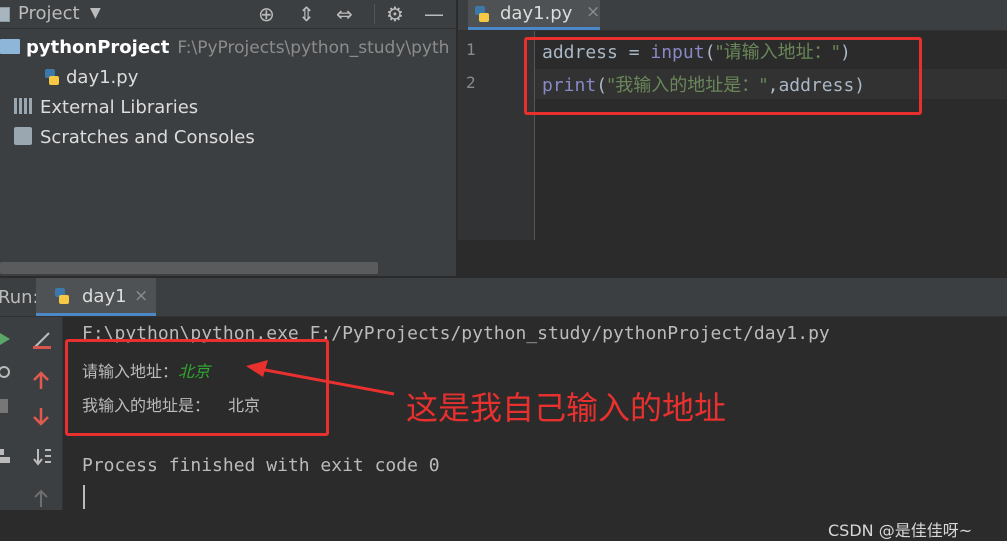 This screenshot has width=1007, height=541. I want to click on line-number: 2, so click(471, 82).